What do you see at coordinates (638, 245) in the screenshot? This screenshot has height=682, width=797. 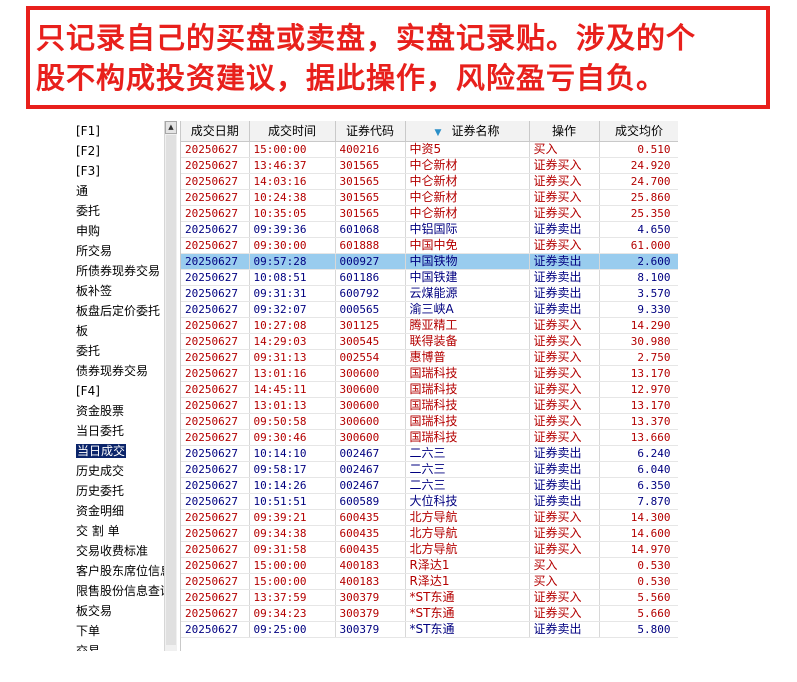 I see `cell-price: 61.000` at bounding box center [638, 245].